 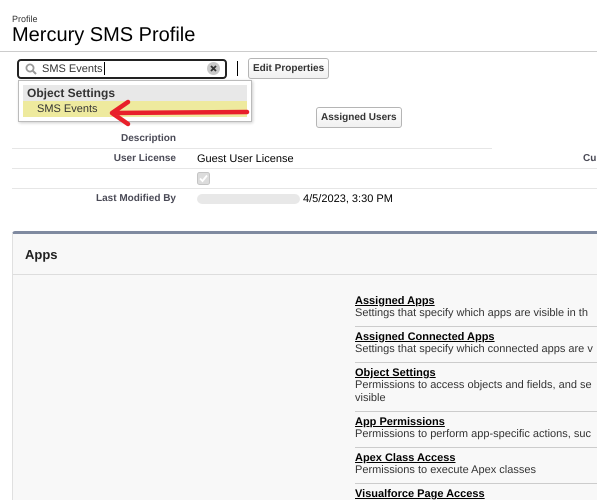 What do you see at coordinates (474, 385) in the screenshot?
I see `link-description: Permissions to access objects and fields, and se` at bounding box center [474, 385].